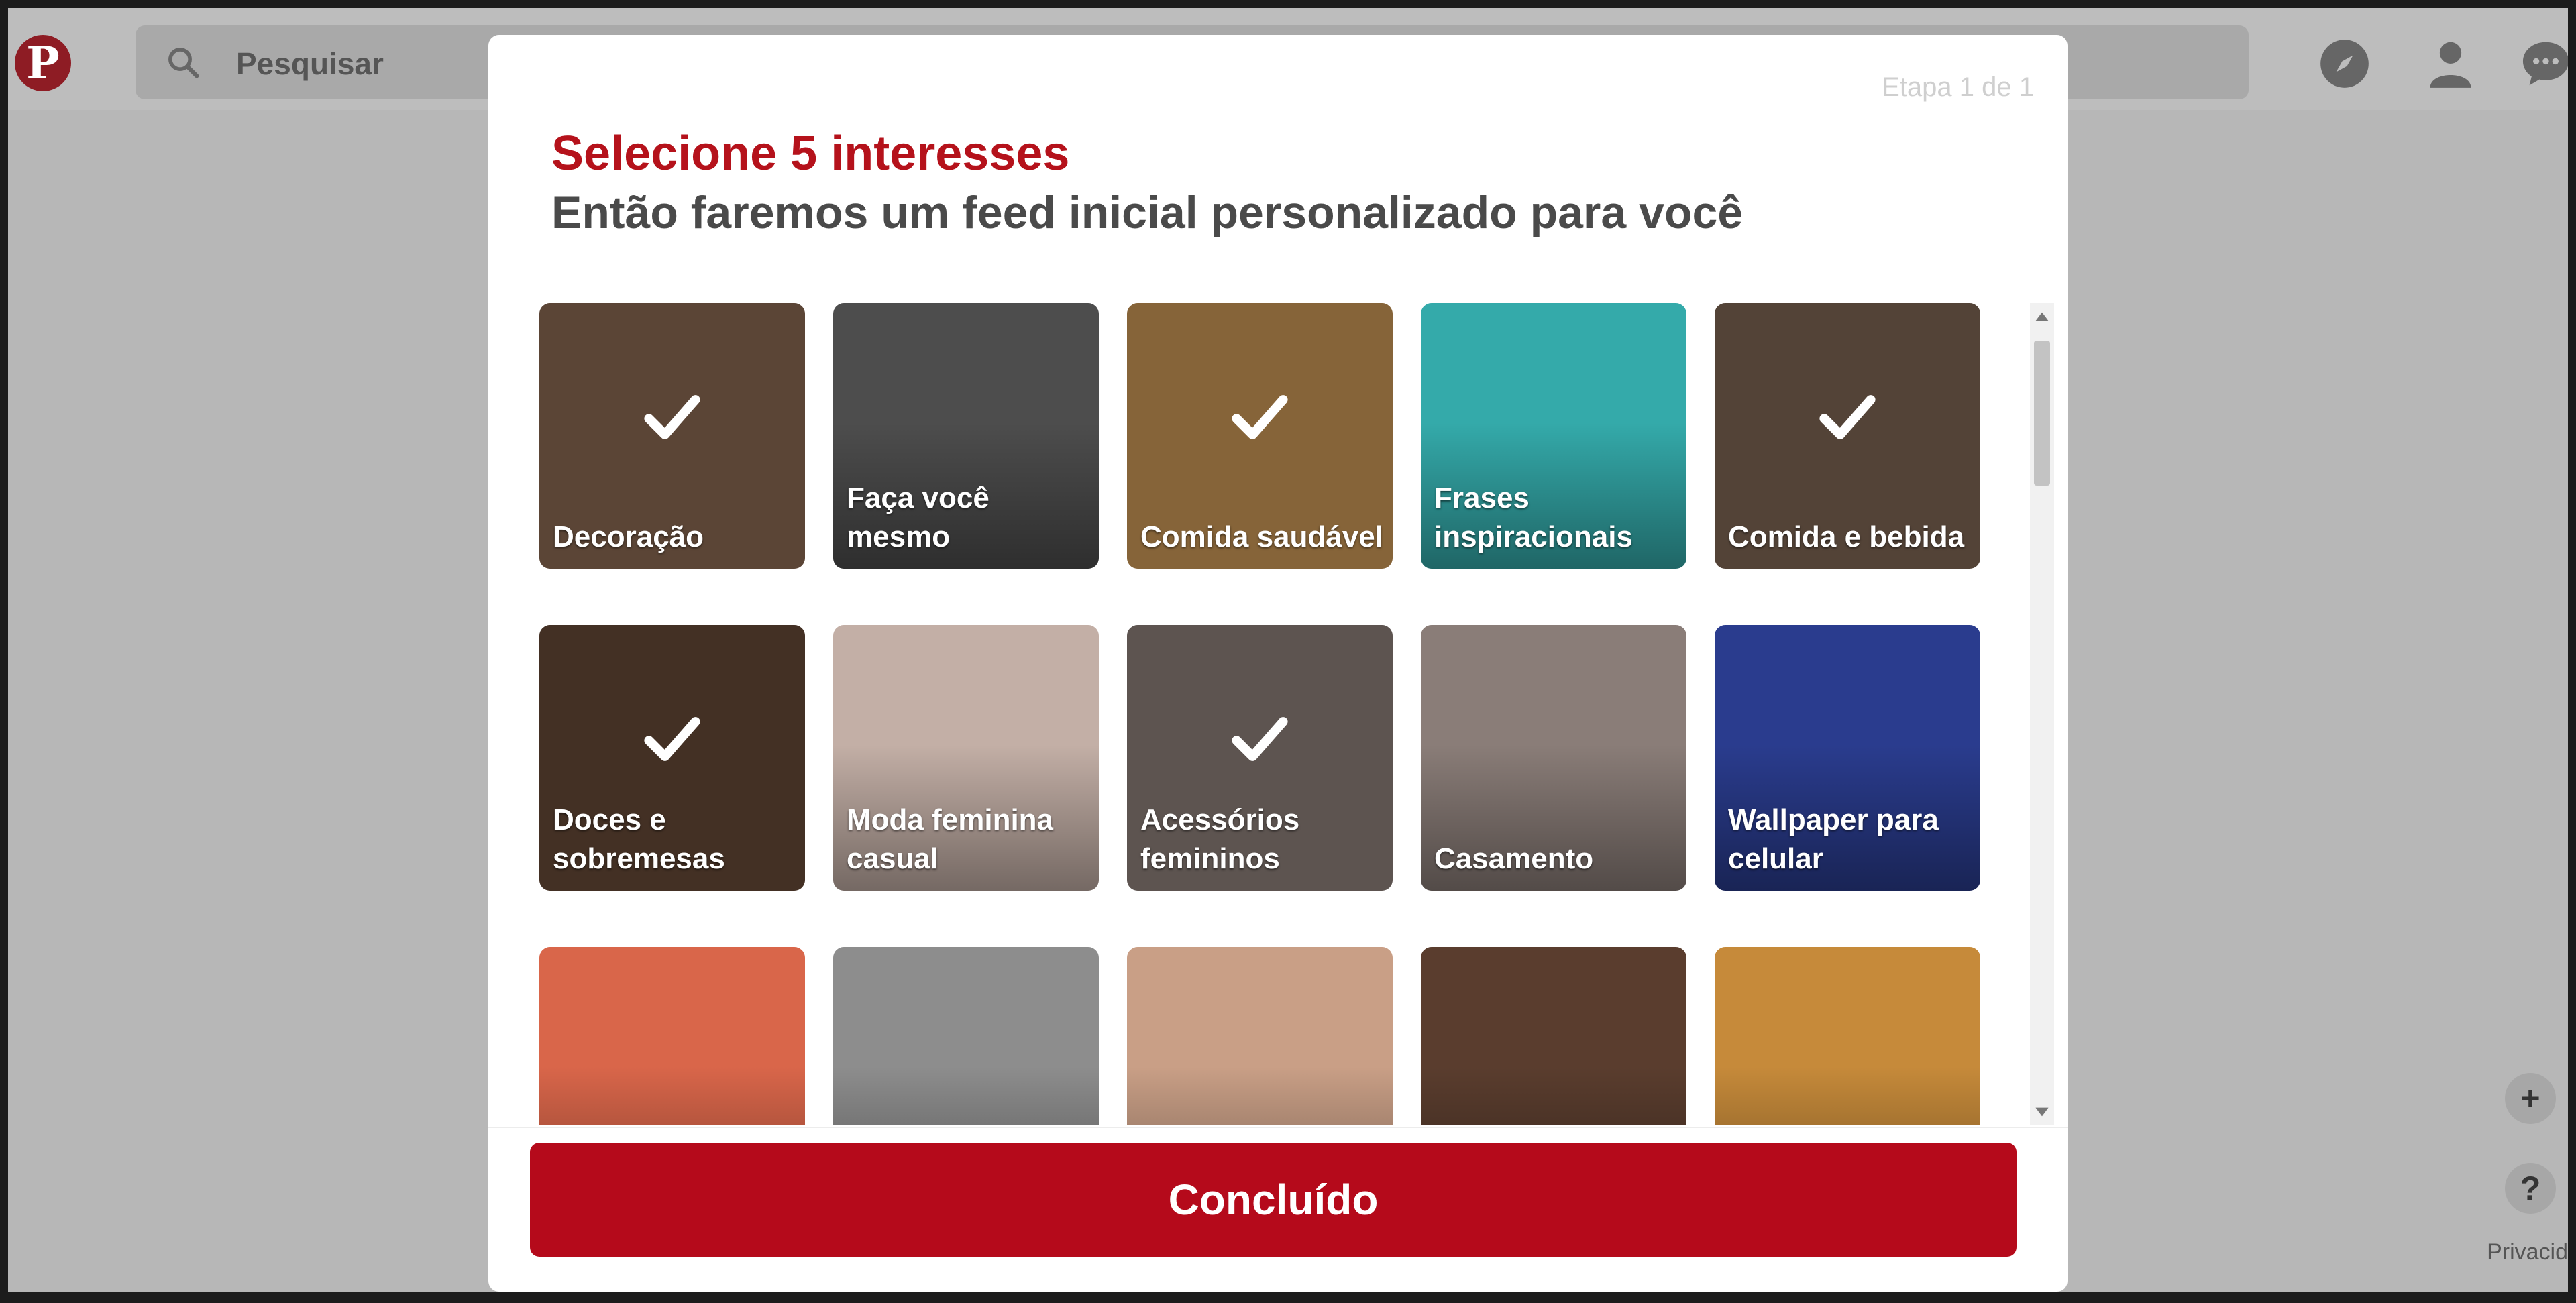  What do you see at coordinates (2042, 1112) in the screenshot?
I see `scroll-down-arrow-icon` at bounding box center [2042, 1112].